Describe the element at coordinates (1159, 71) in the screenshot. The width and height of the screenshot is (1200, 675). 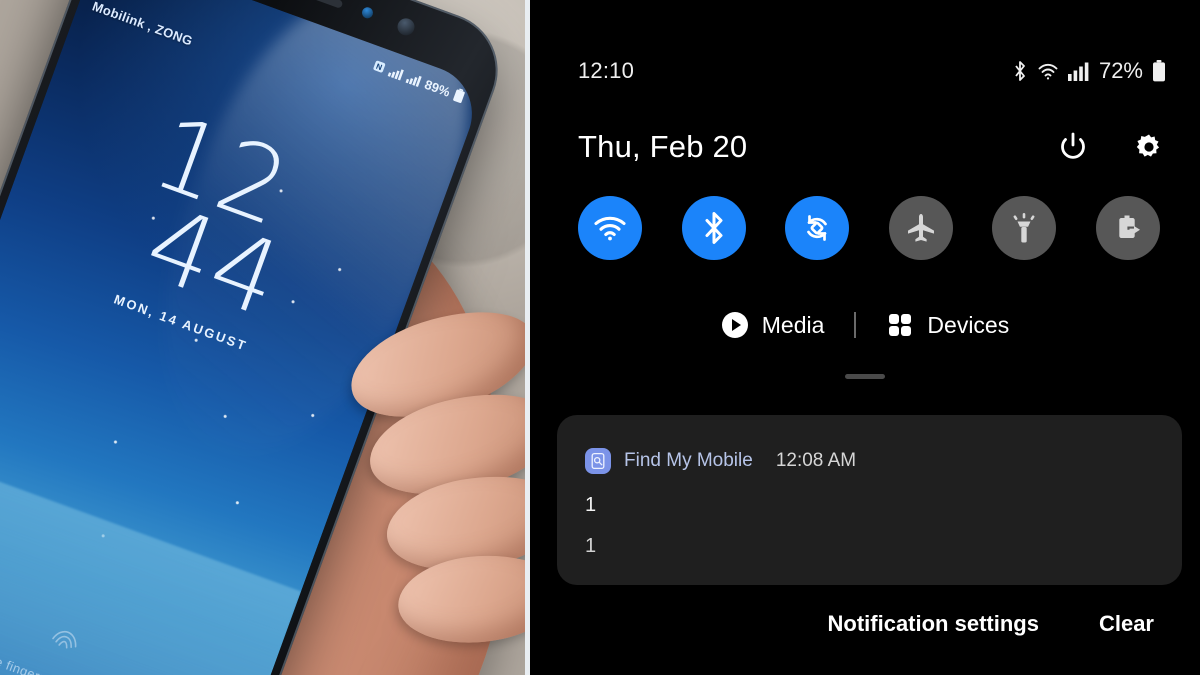
I see `battery-icon` at that location.